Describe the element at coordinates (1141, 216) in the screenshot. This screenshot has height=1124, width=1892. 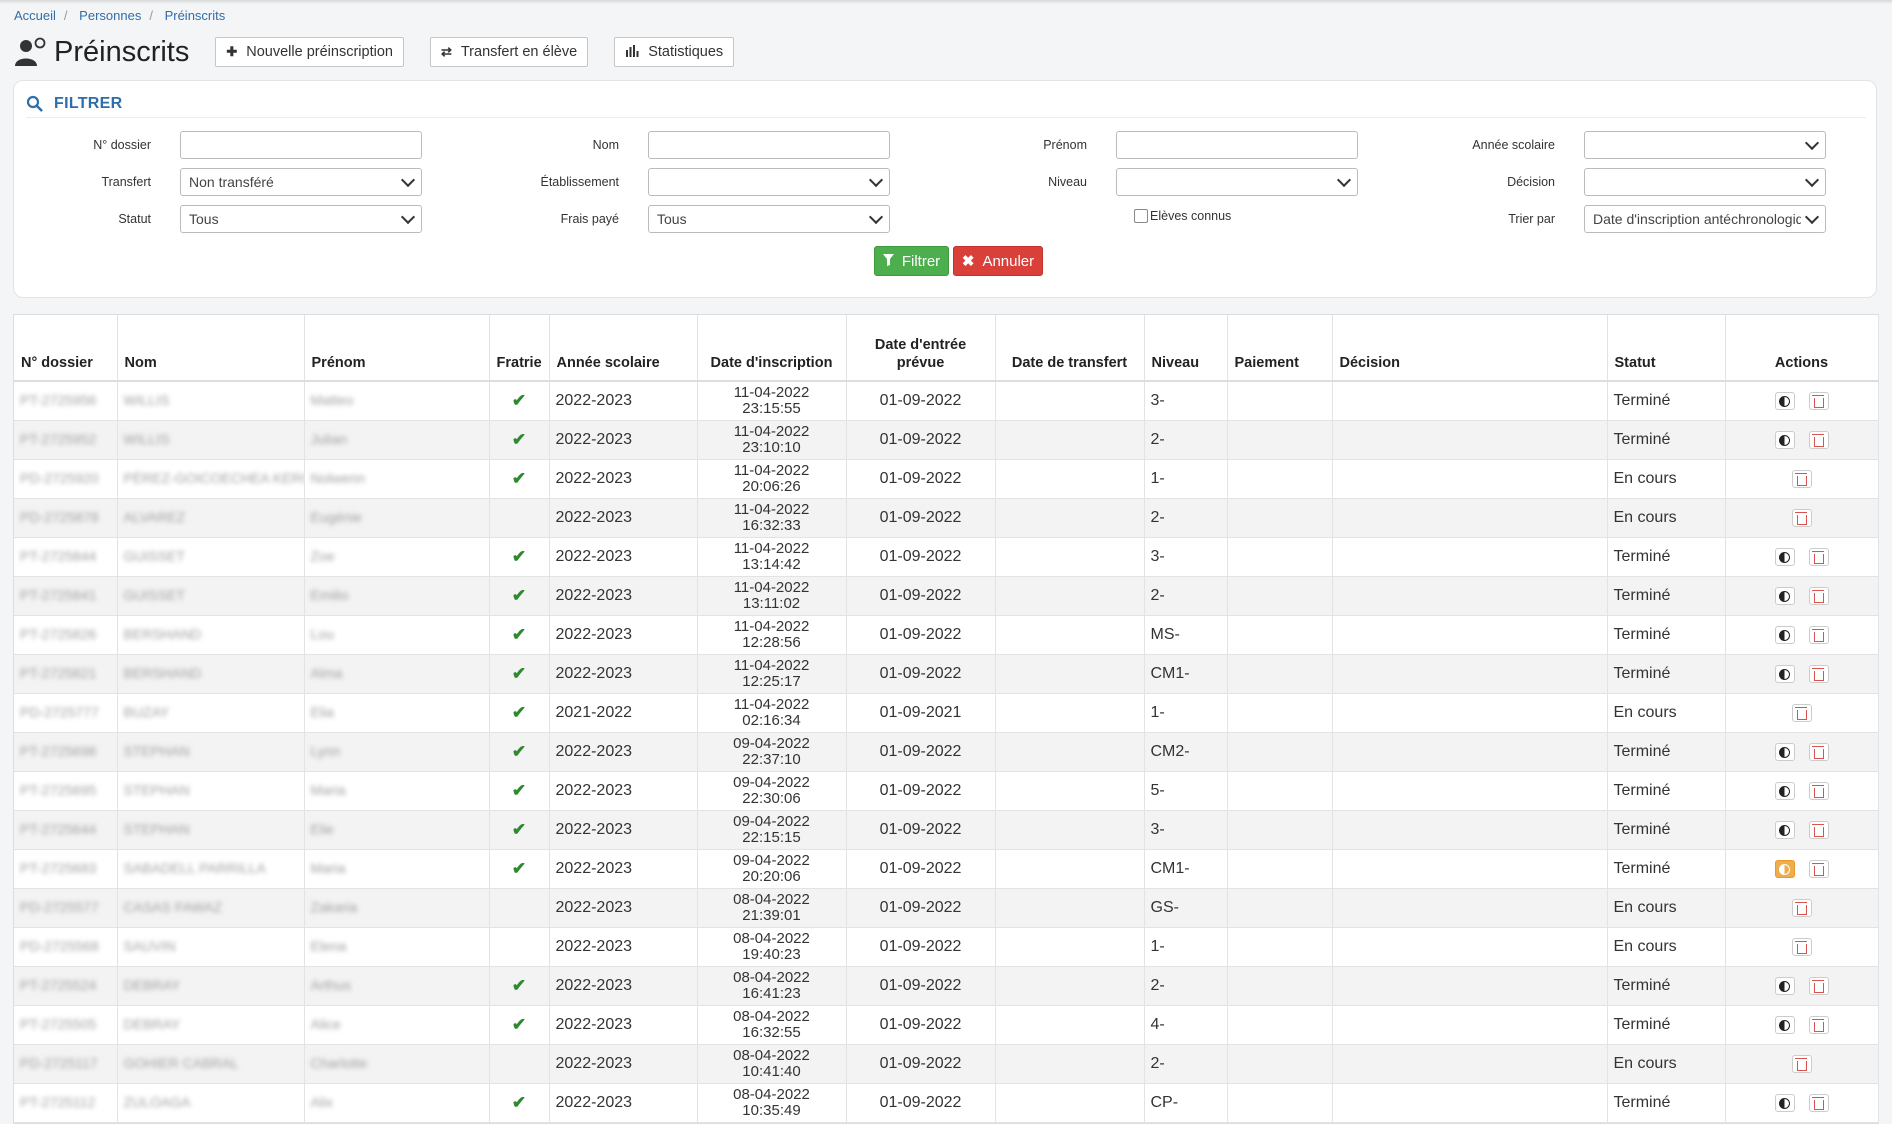
I see `eleves-connus-checkbox` at that location.